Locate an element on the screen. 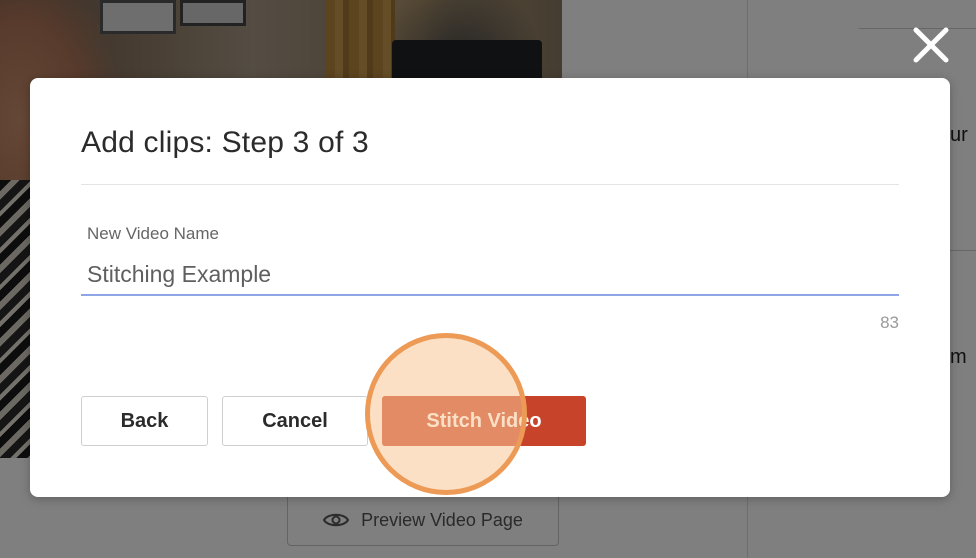  close-icon is located at coordinates (931, 45).